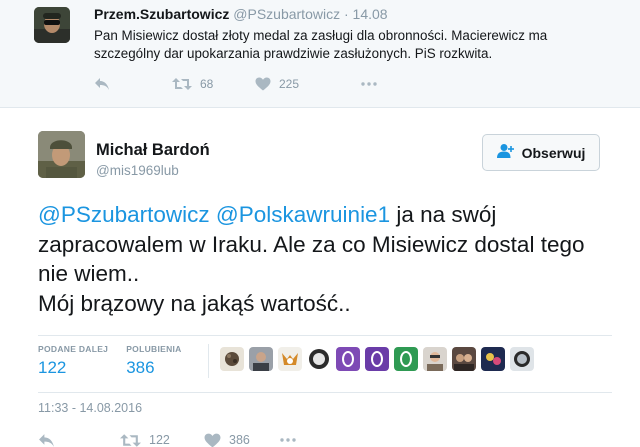 The height and width of the screenshot is (447, 640). Describe the element at coordinates (79, 440) in the screenshot. I see `reply-button` at that location.